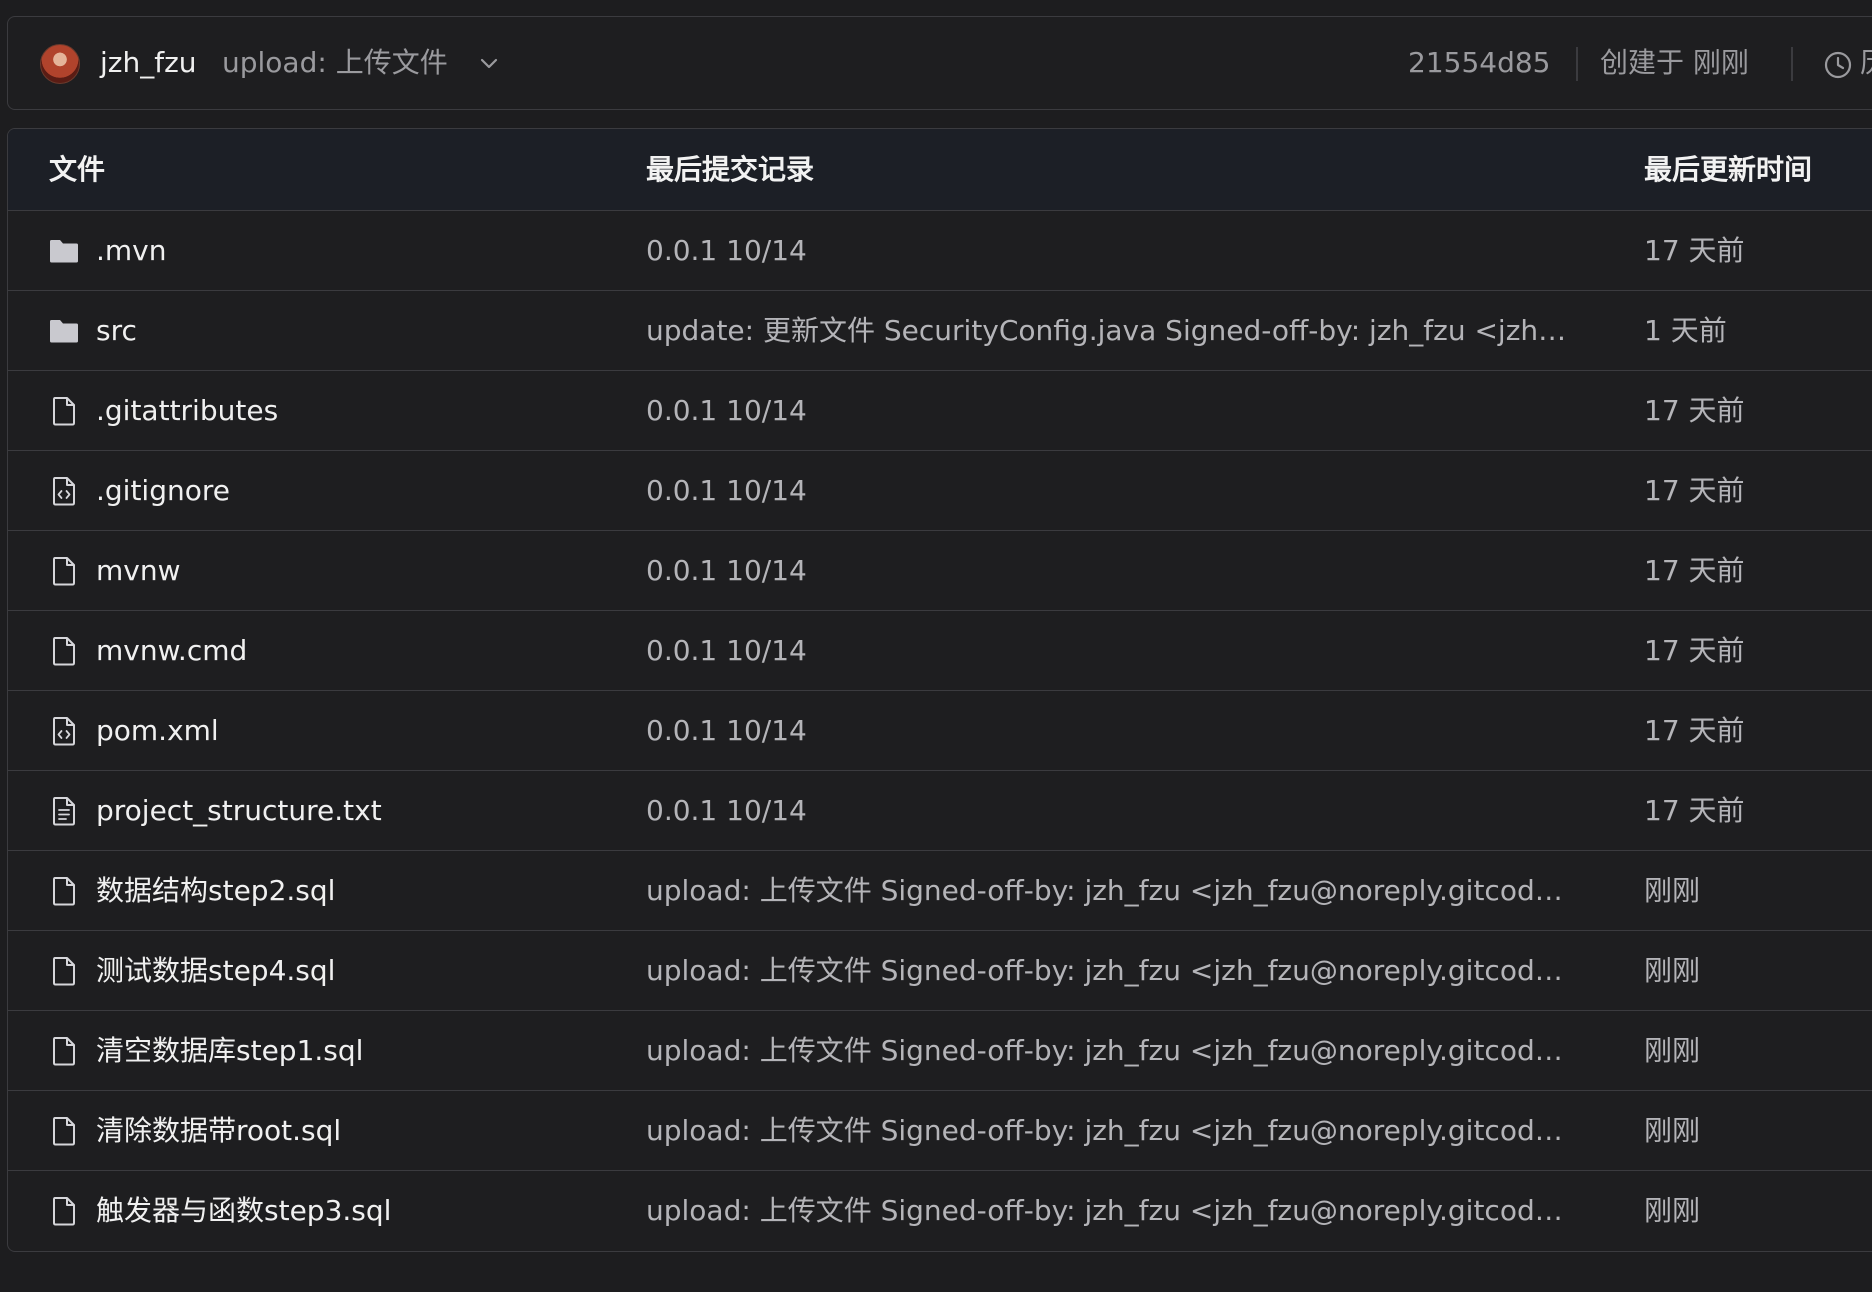 This screenshot has height=1292, width=1872. What do you see at coordinates (64, 811) in the screenshot?
I see `text-file-icon` at bounding box center [64, 811].